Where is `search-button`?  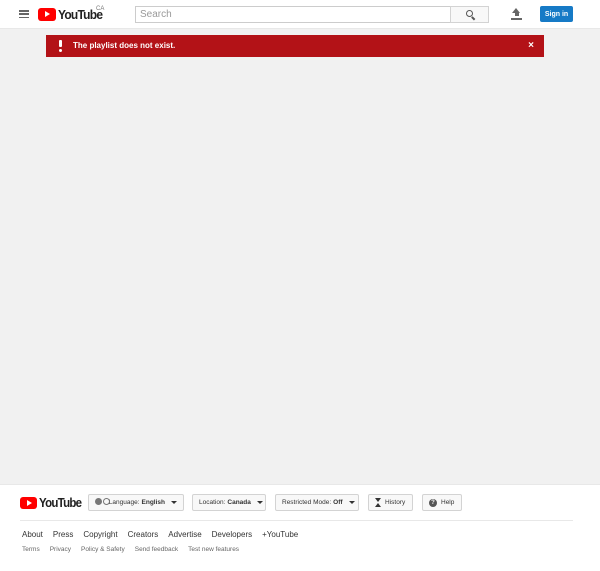 search-button is located at coordinates (469, 14).